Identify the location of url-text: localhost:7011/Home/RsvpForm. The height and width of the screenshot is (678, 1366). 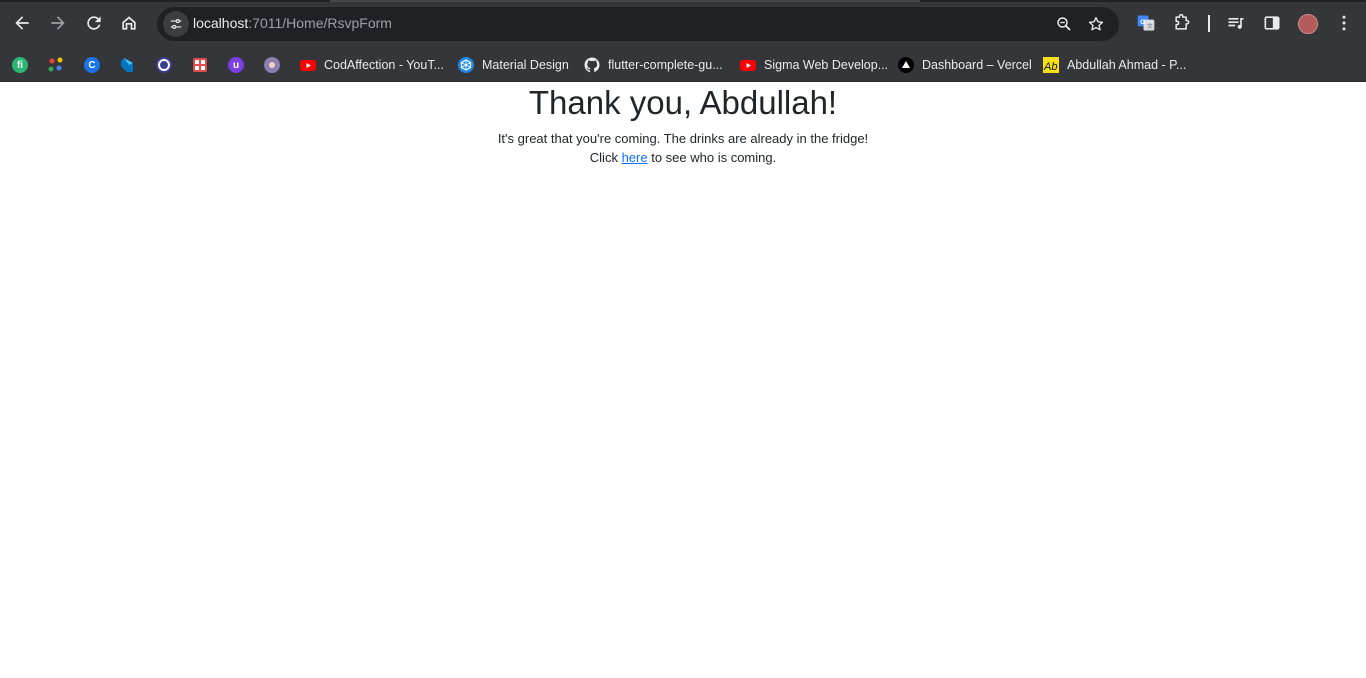
(292, 23).